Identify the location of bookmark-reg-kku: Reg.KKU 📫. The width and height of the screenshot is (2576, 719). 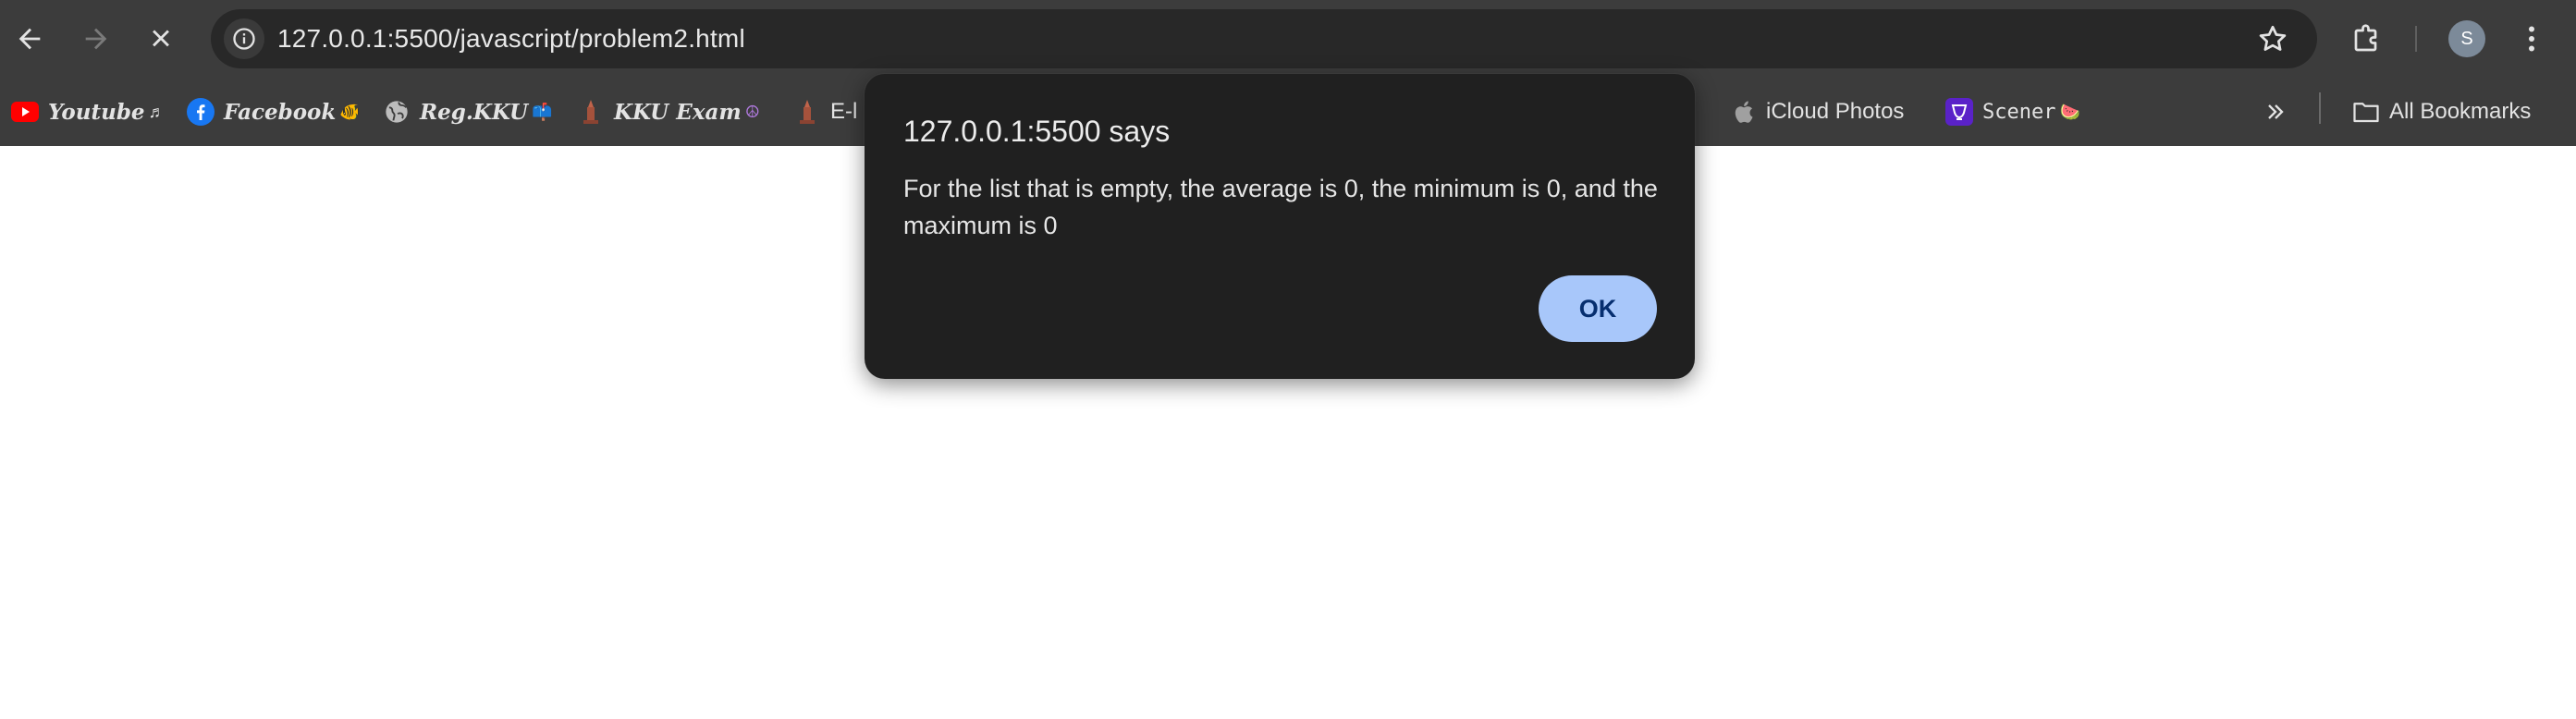
(467, 112).